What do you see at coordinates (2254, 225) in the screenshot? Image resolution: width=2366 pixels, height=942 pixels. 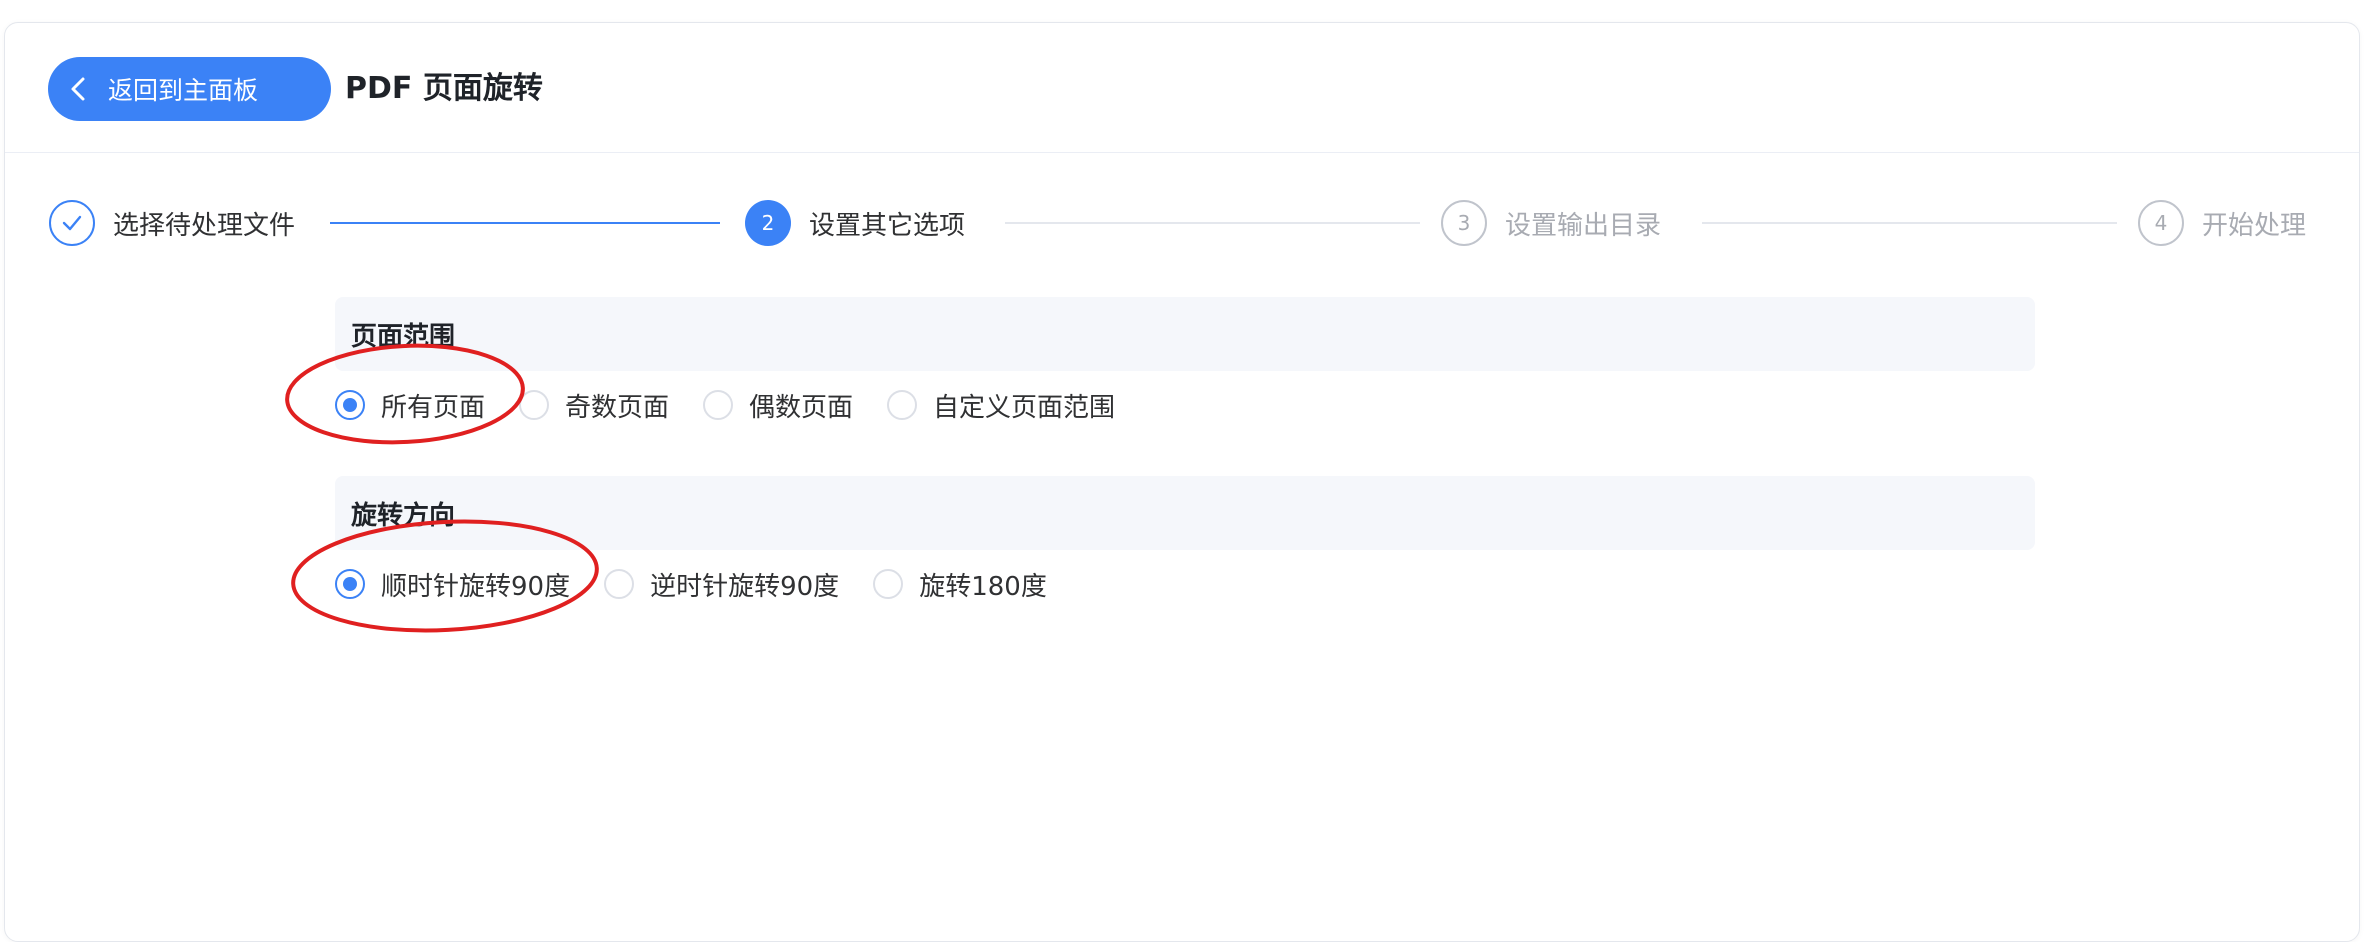 I see `step-4-label: 开始处理` at bounding box center [2254, 225].